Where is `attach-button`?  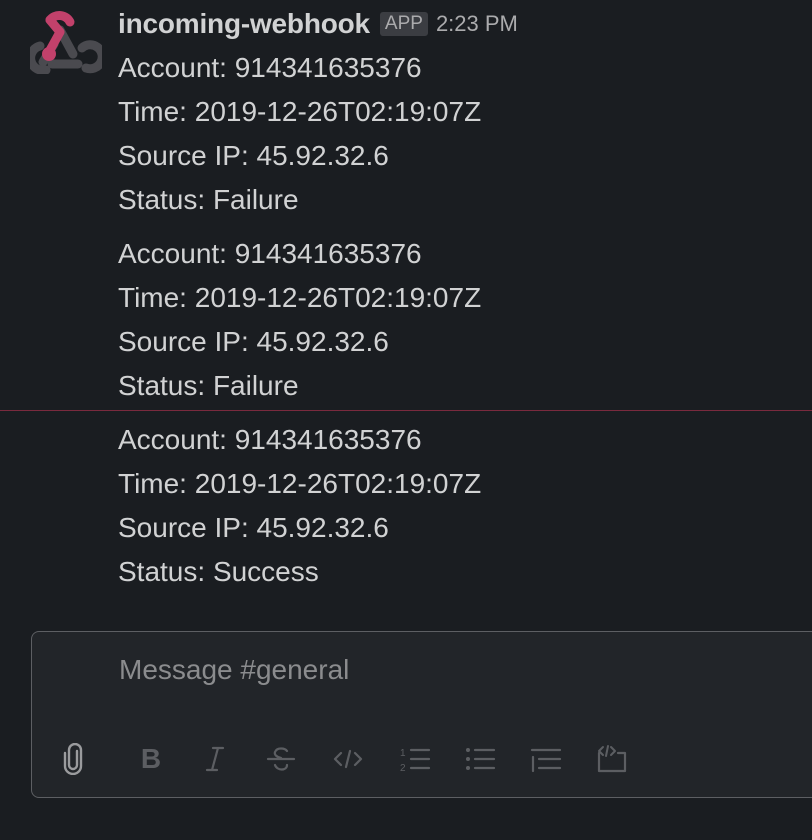 attach-button is located at coordinates (73, 759).